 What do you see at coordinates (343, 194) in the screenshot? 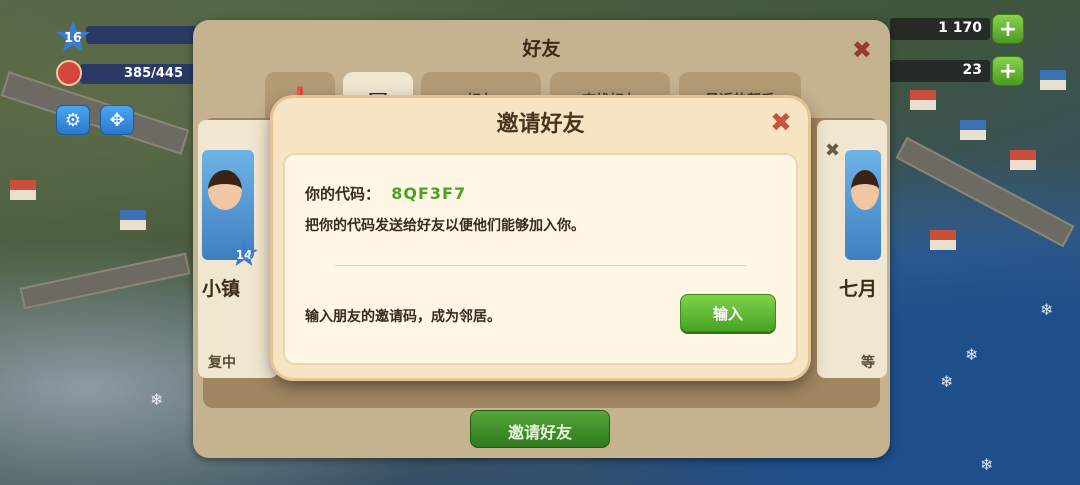
I see `your-code-label: 你的代码：` at bounding box center [343, 194].